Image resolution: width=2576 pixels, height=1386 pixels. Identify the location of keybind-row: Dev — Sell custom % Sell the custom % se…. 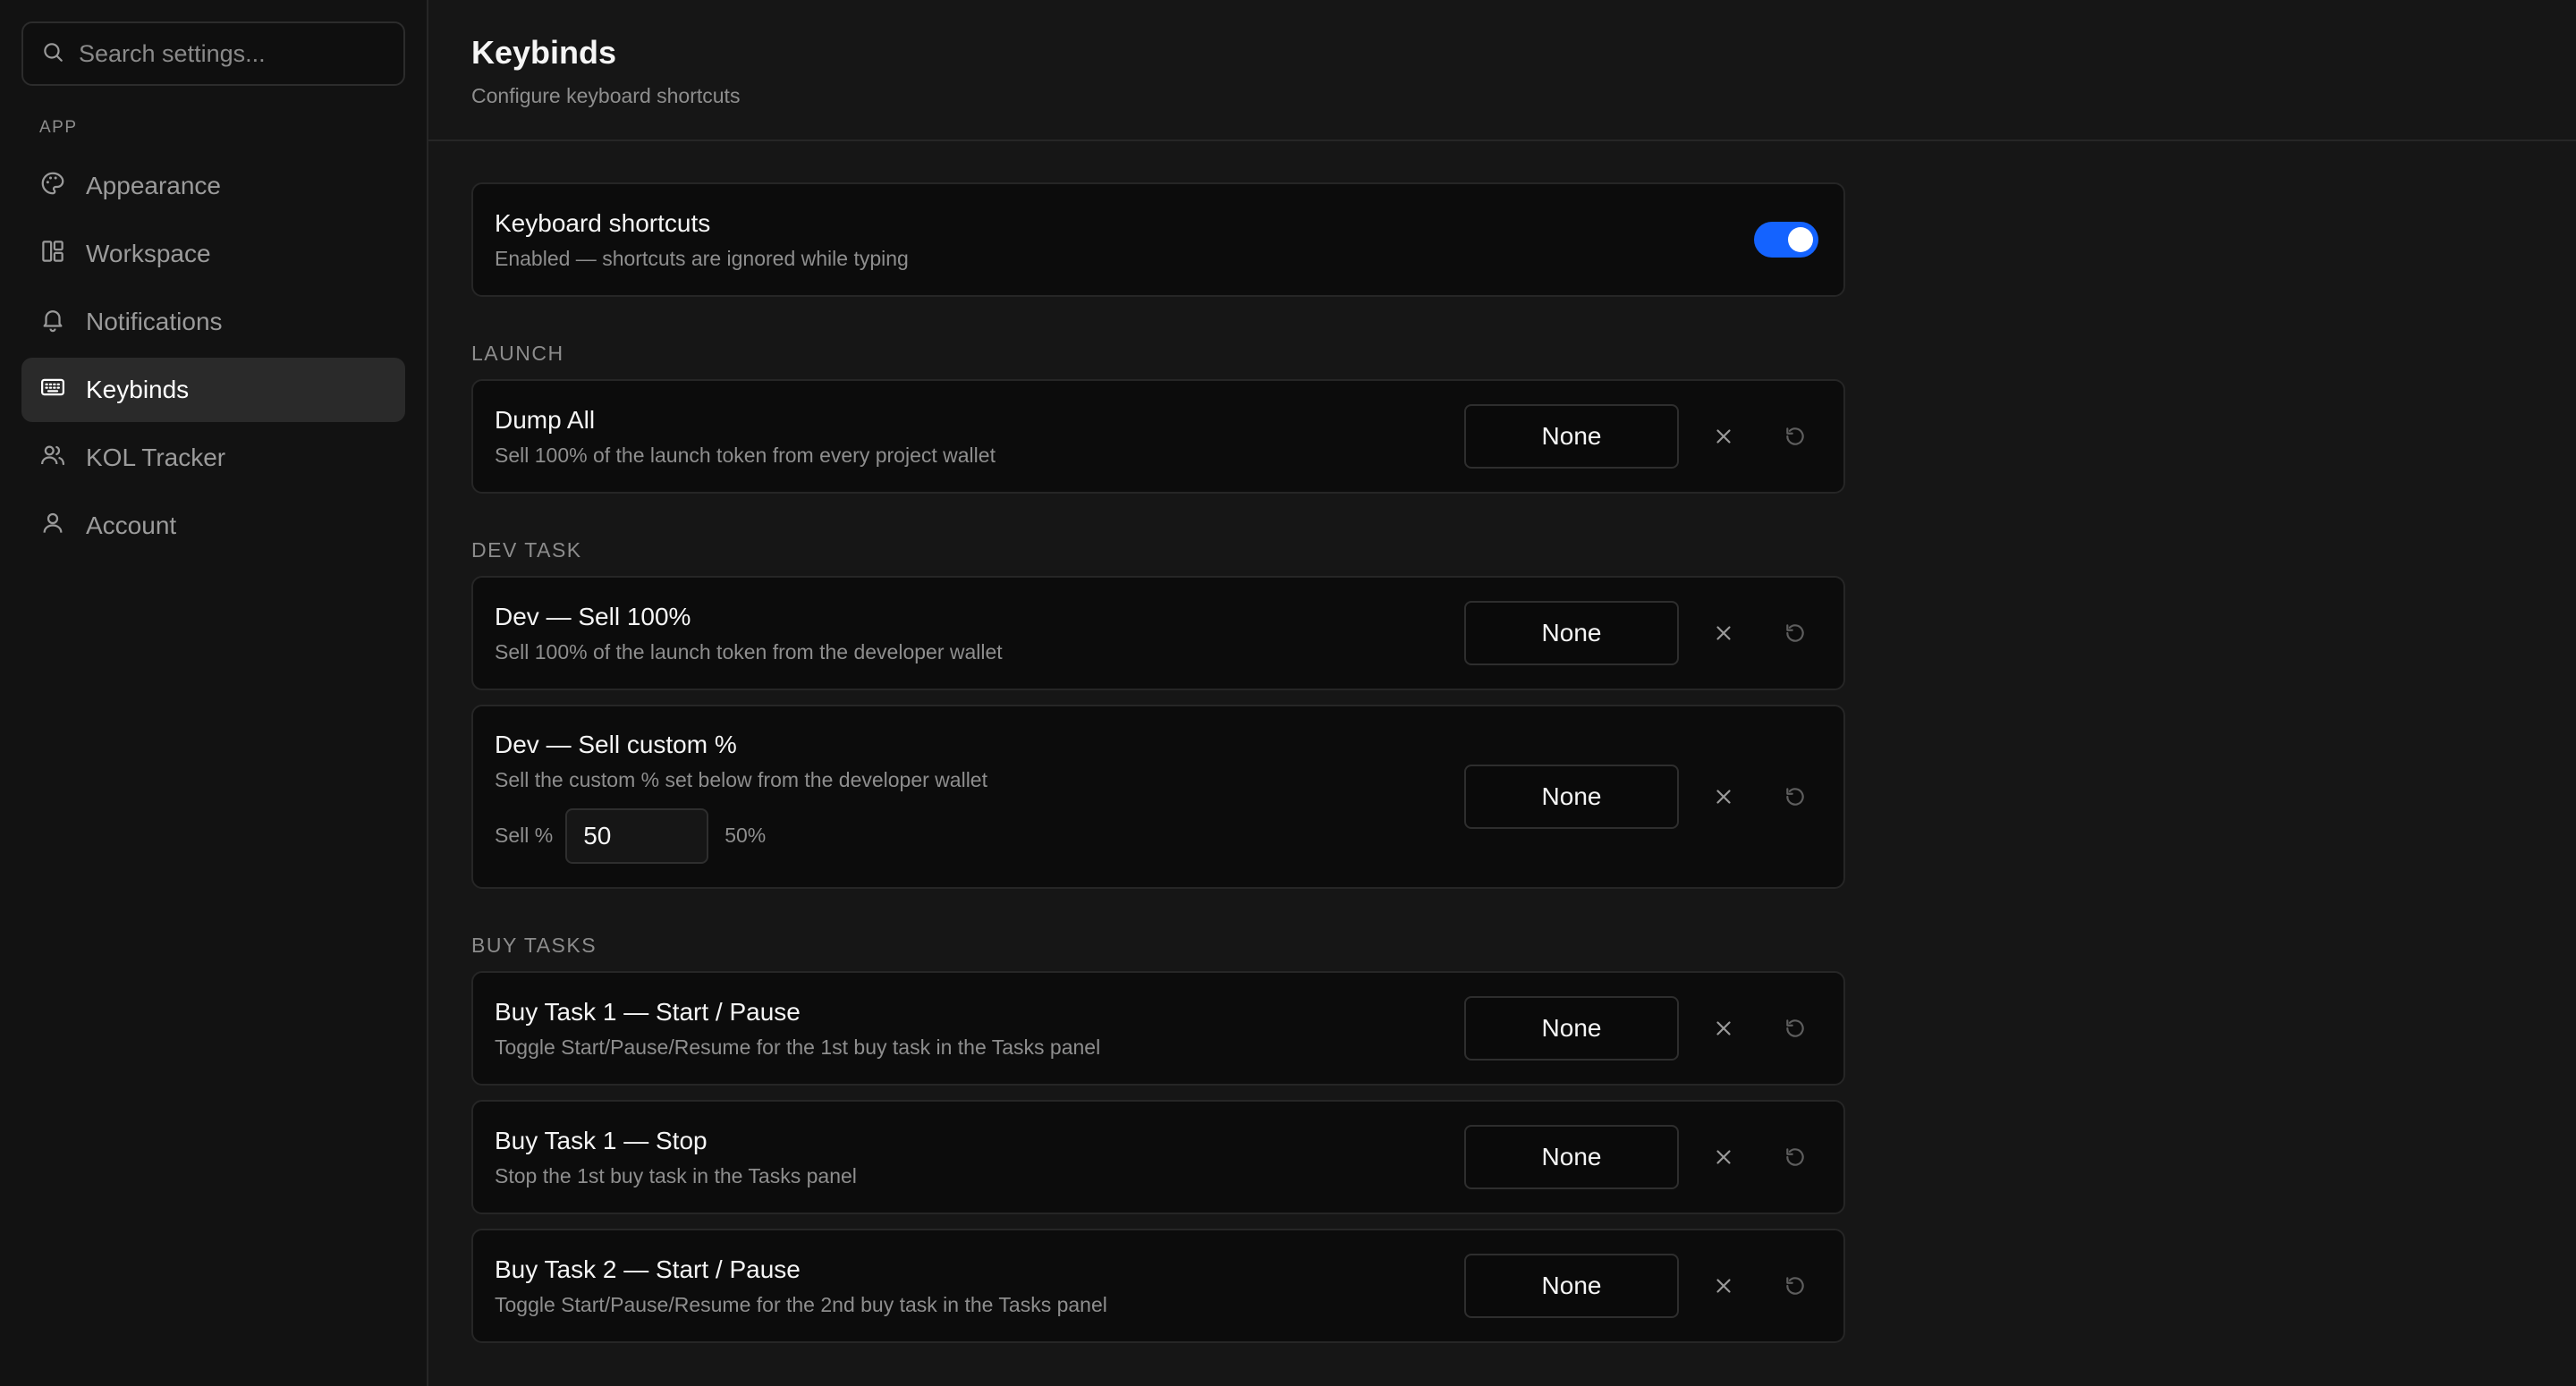
(1158, 797).